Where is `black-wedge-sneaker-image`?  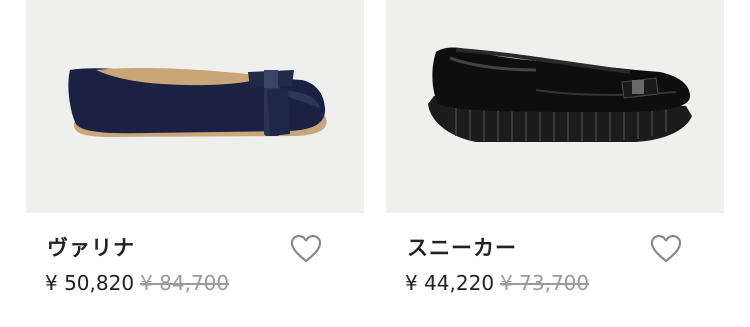 black-wedge-sneaker-image is located at coordinates (560, 94).